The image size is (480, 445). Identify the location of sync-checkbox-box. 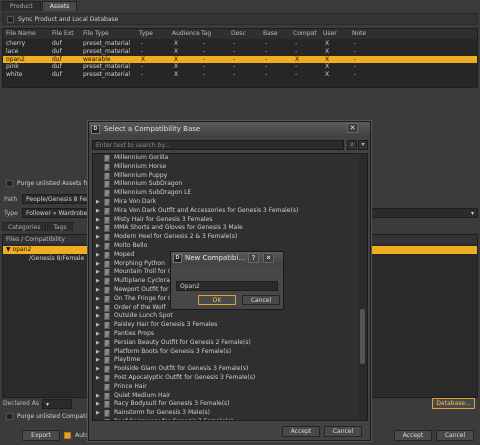
(10, 19).